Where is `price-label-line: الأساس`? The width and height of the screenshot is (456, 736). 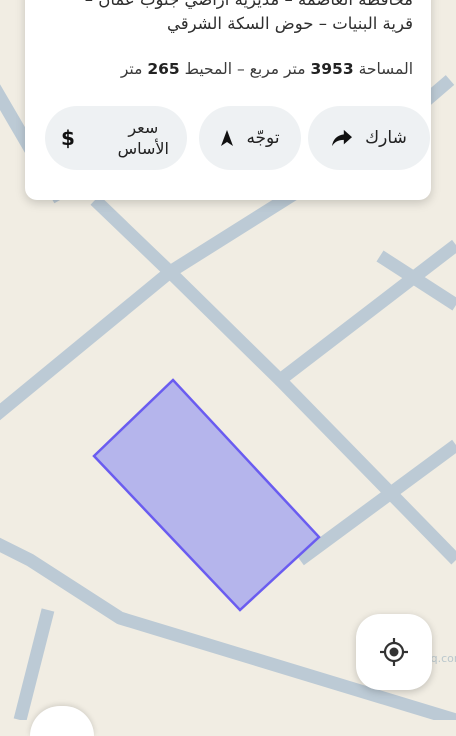 price-label-line: الأساس is located at coordinates (143, 148).